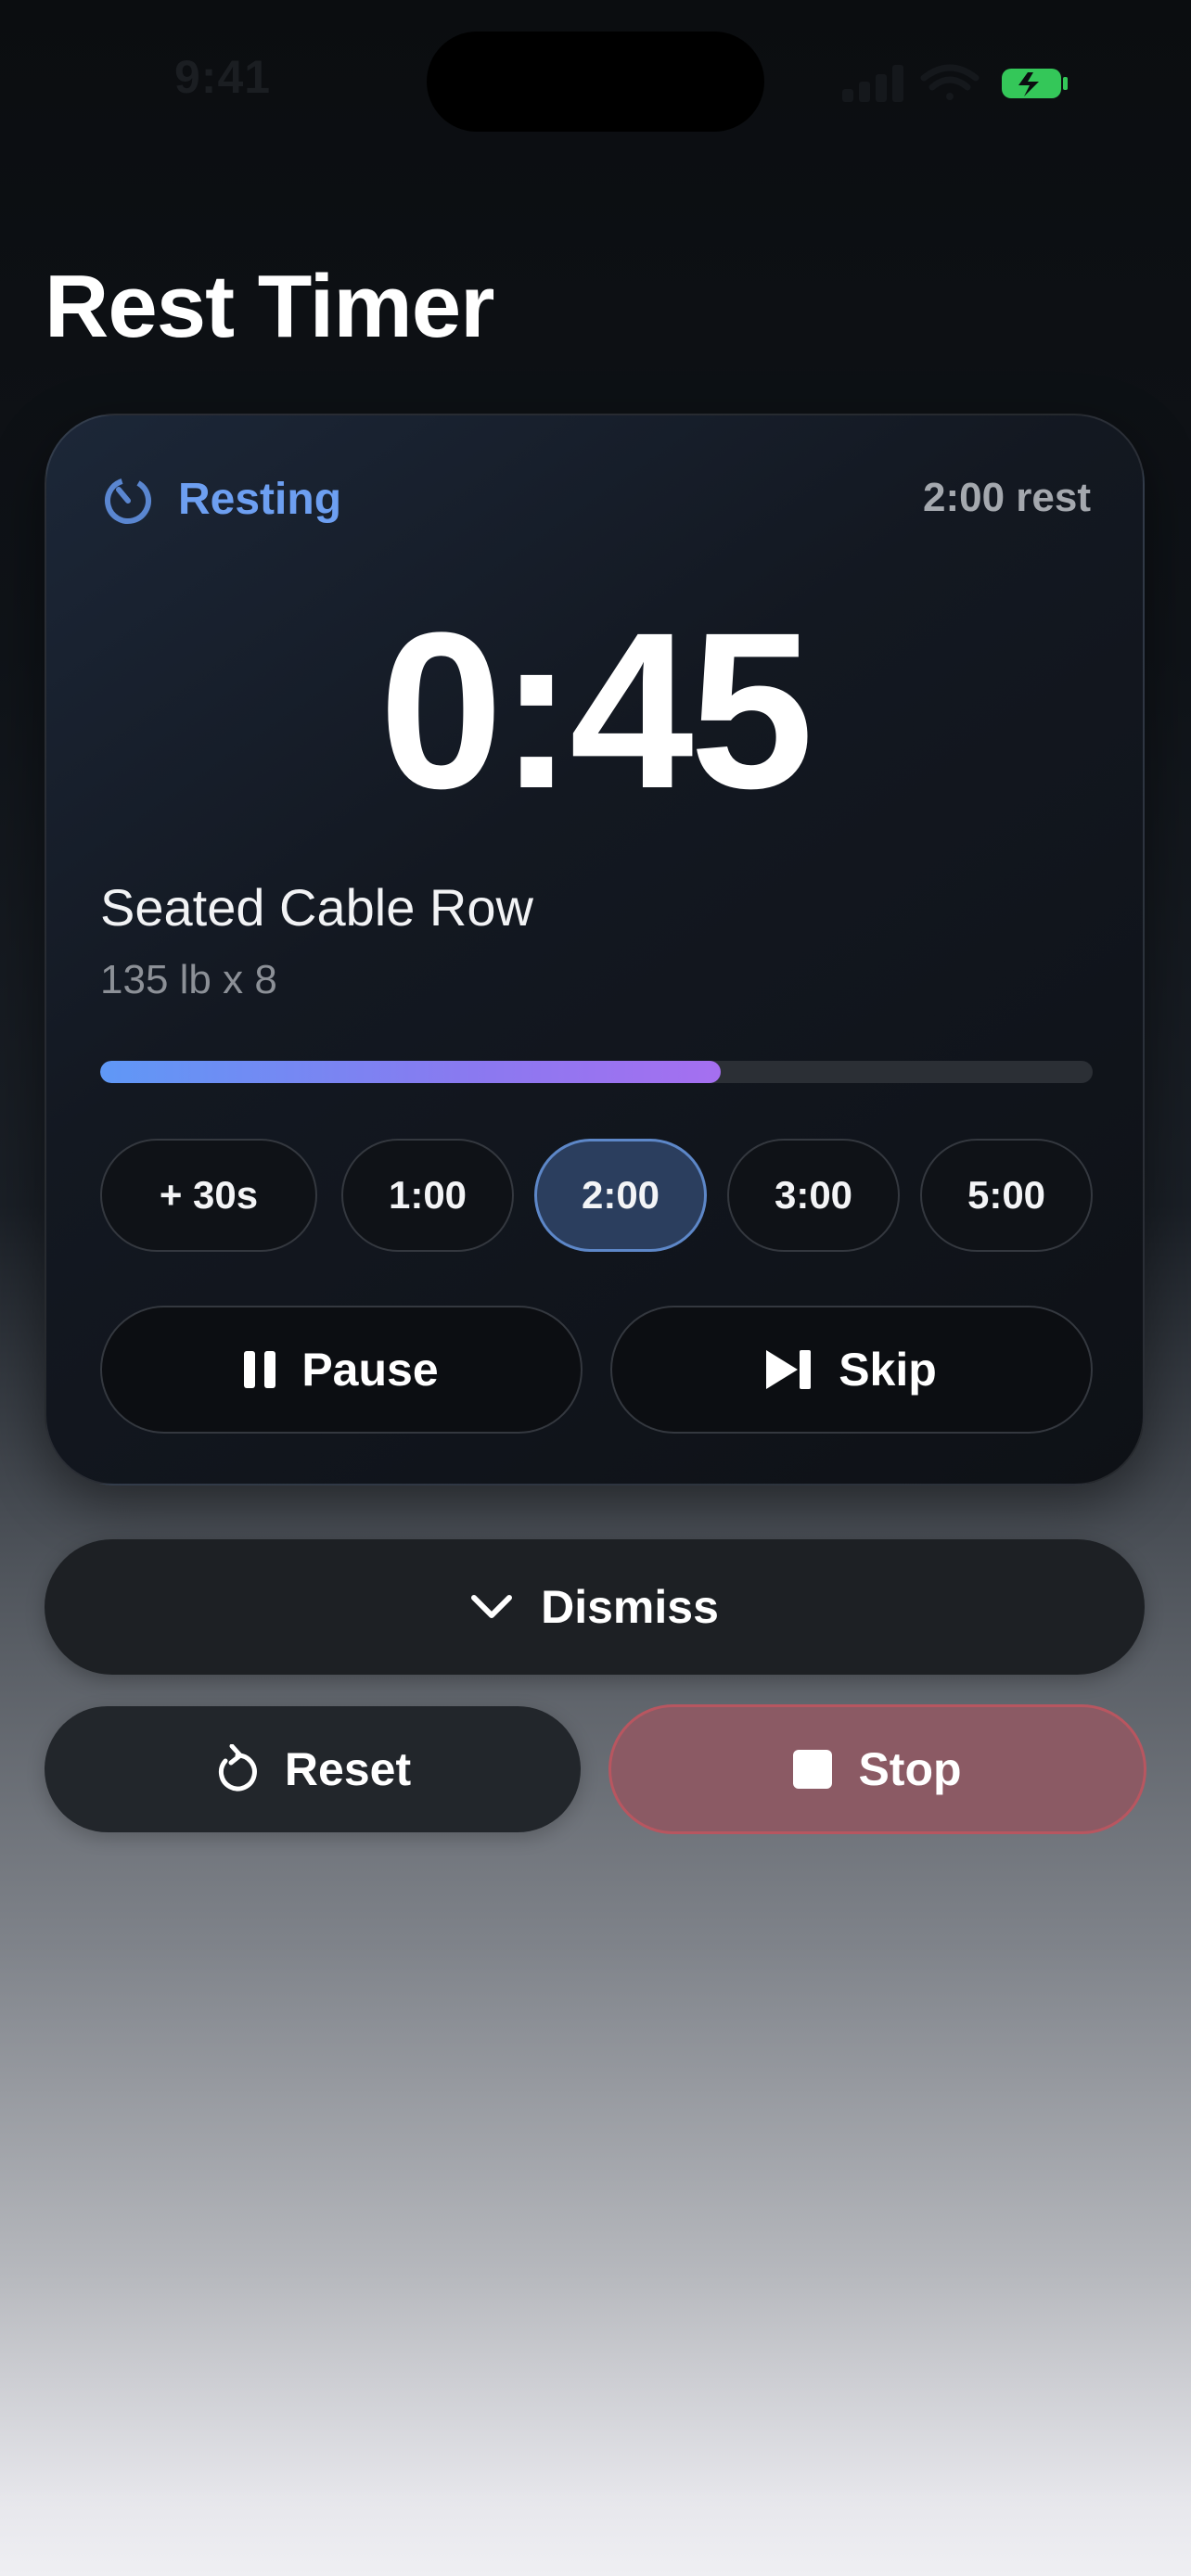 The image size is (1191, 2576). I want to click on preset-chips: + 30s 1:00 2:00 3:00 5:00, so click(597, 1196).